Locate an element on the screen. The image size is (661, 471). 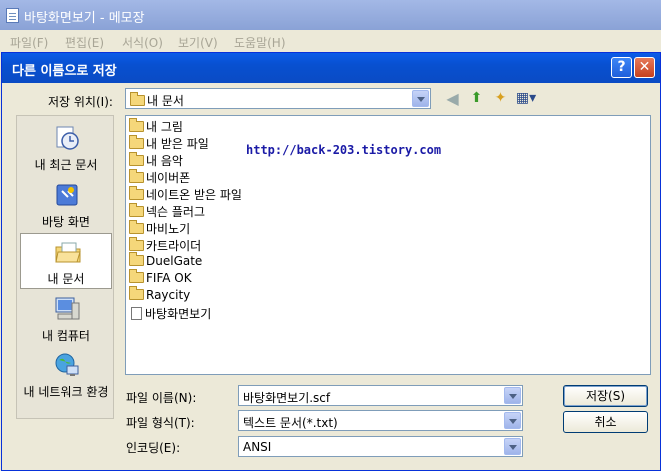
text-file-icon is located at coordinates (136, 313).